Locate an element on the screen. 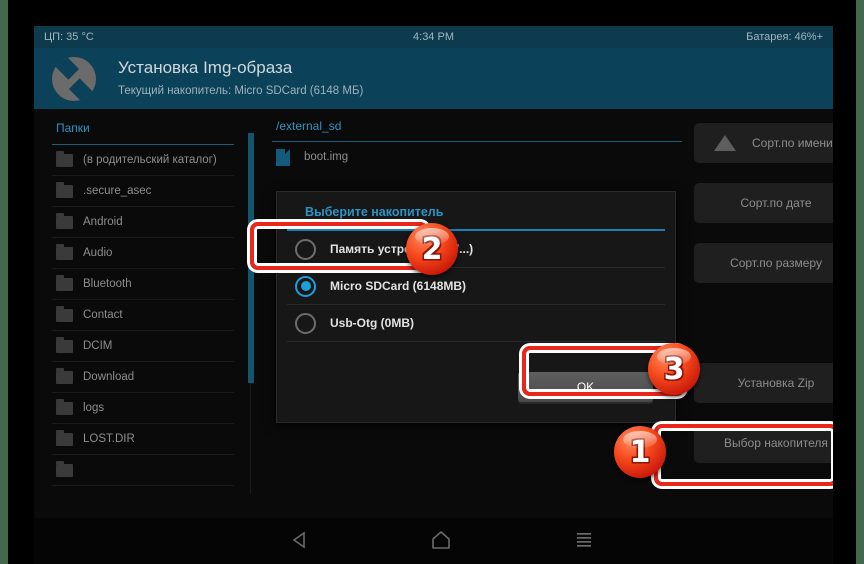 The image size is (864, 564). action-button-label: Сорт.по размеру is located at coordinates (776, 263).